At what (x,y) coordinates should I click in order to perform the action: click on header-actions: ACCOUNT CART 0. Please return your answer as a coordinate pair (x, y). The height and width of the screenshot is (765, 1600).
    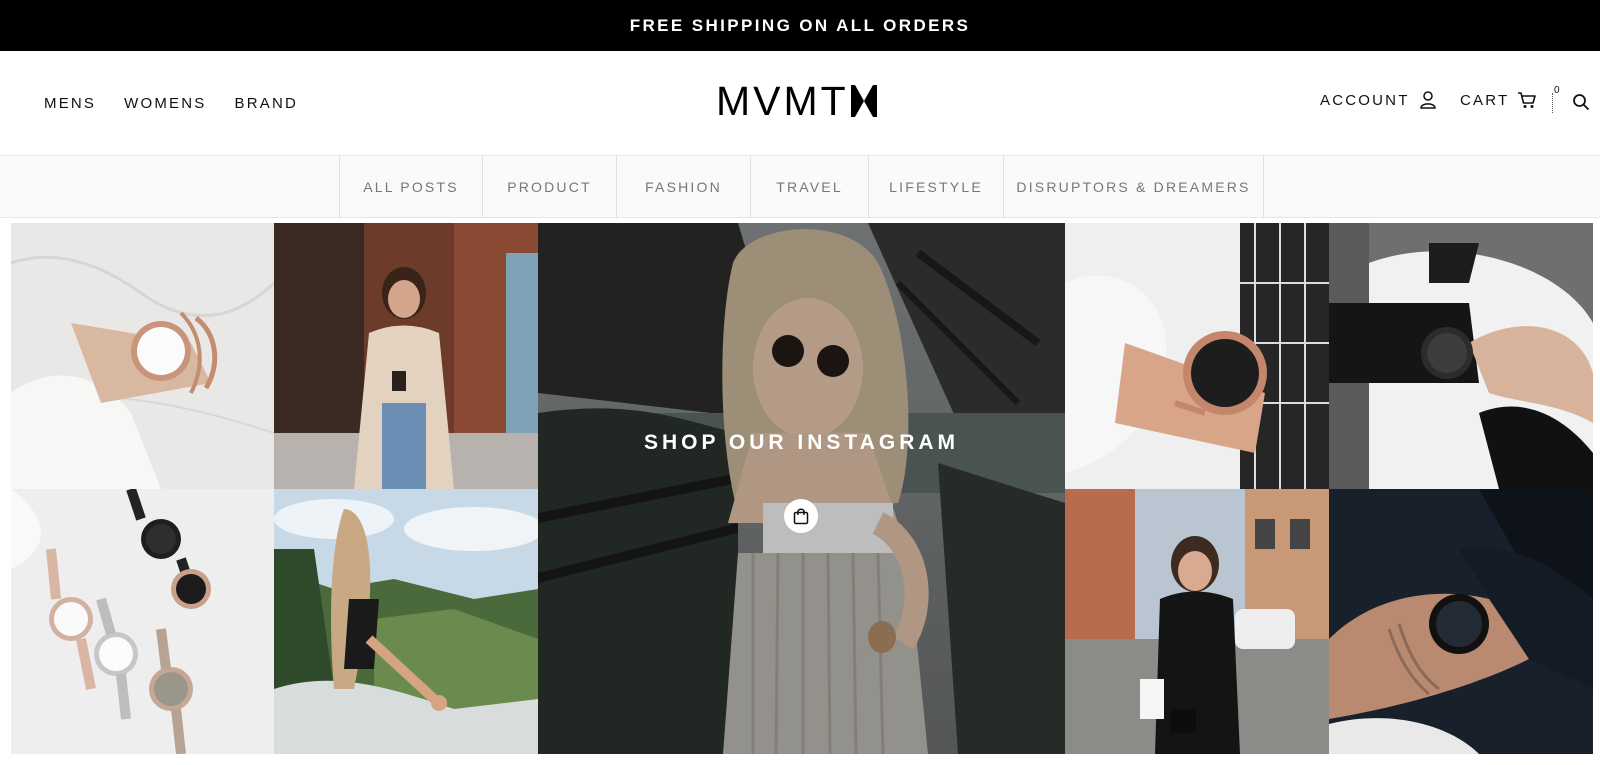
    Looking at the image, I should click on (1435, 103).